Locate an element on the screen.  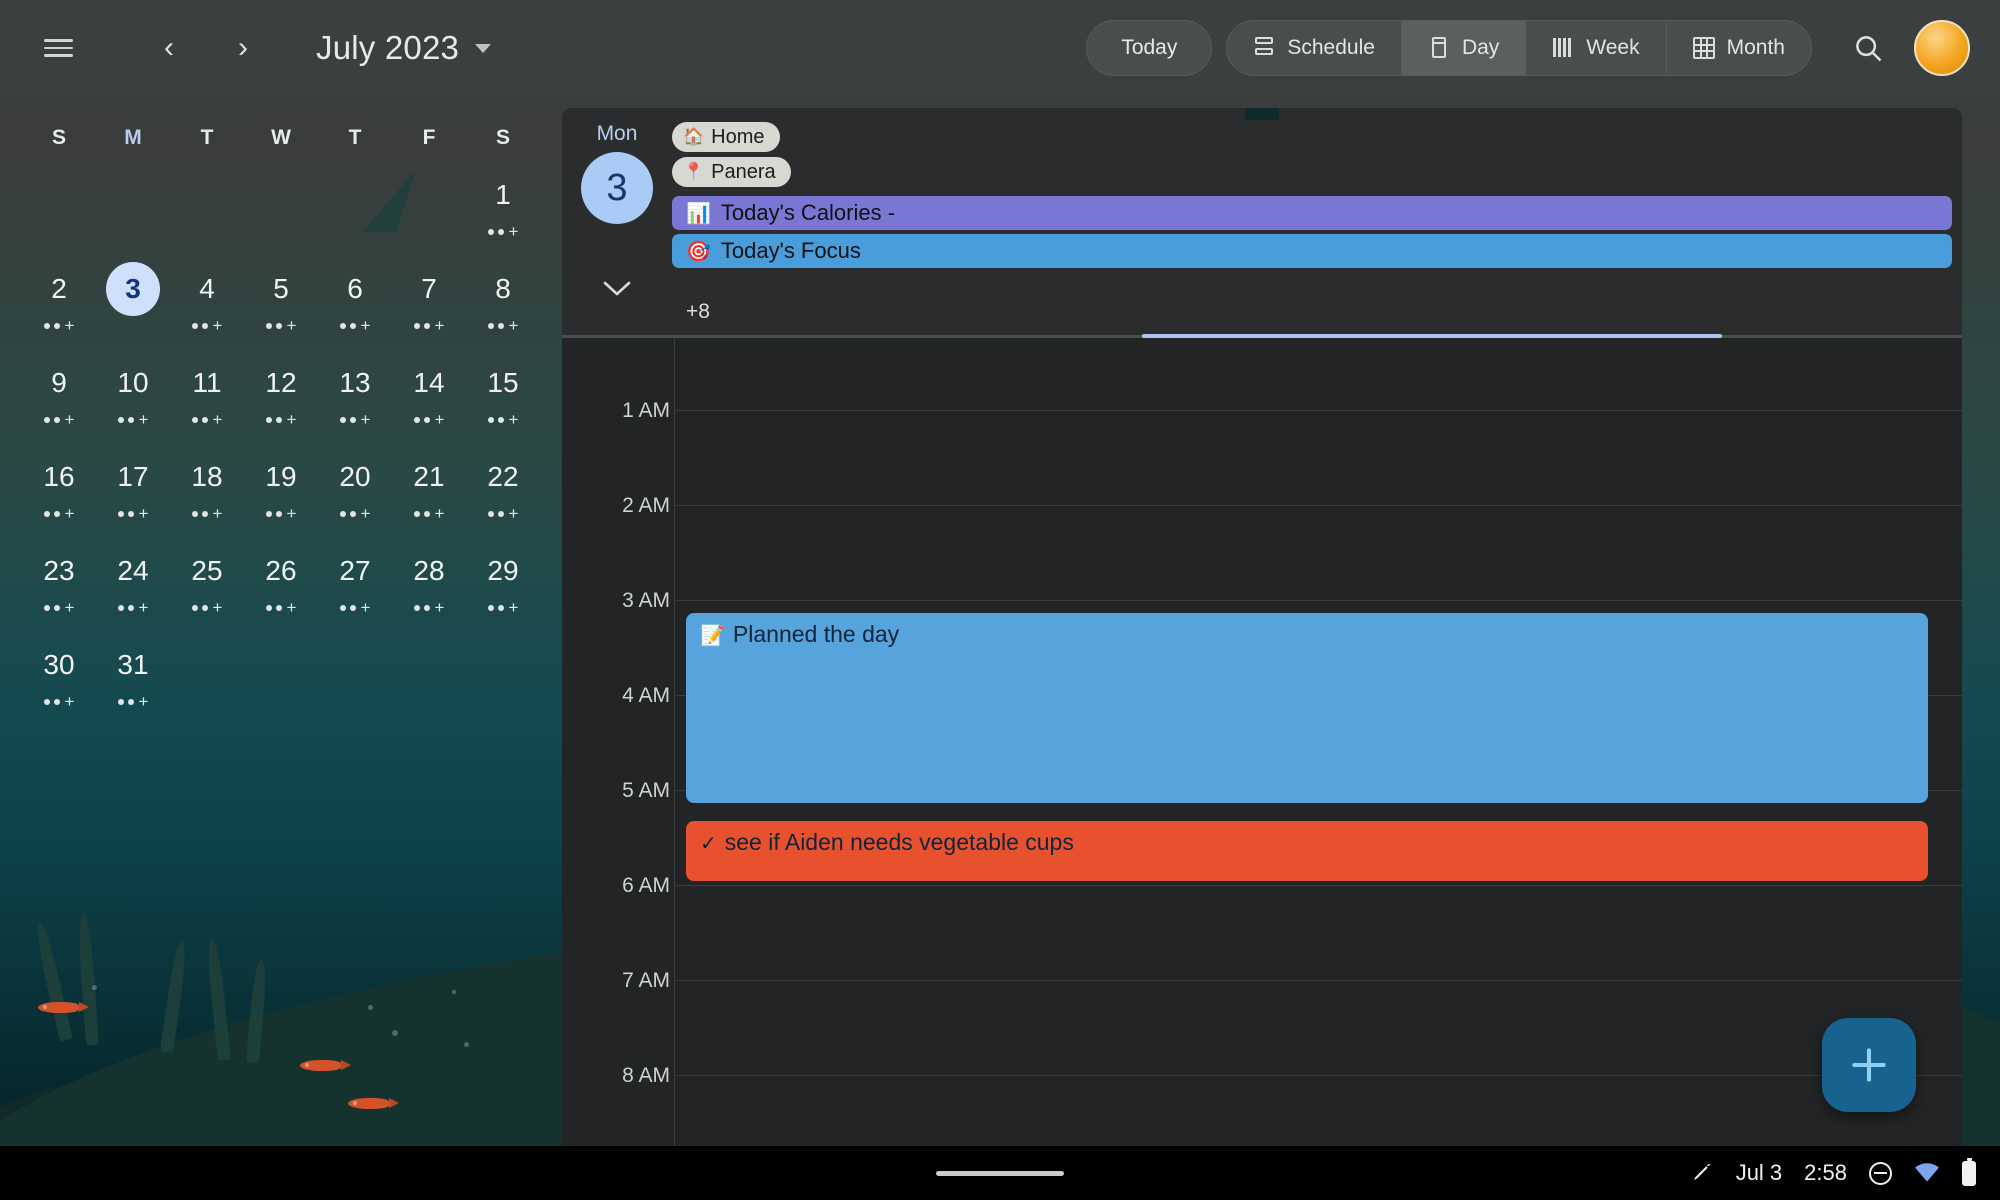
chip-row: 📍 Panera is located at coordinates (1312, 174).